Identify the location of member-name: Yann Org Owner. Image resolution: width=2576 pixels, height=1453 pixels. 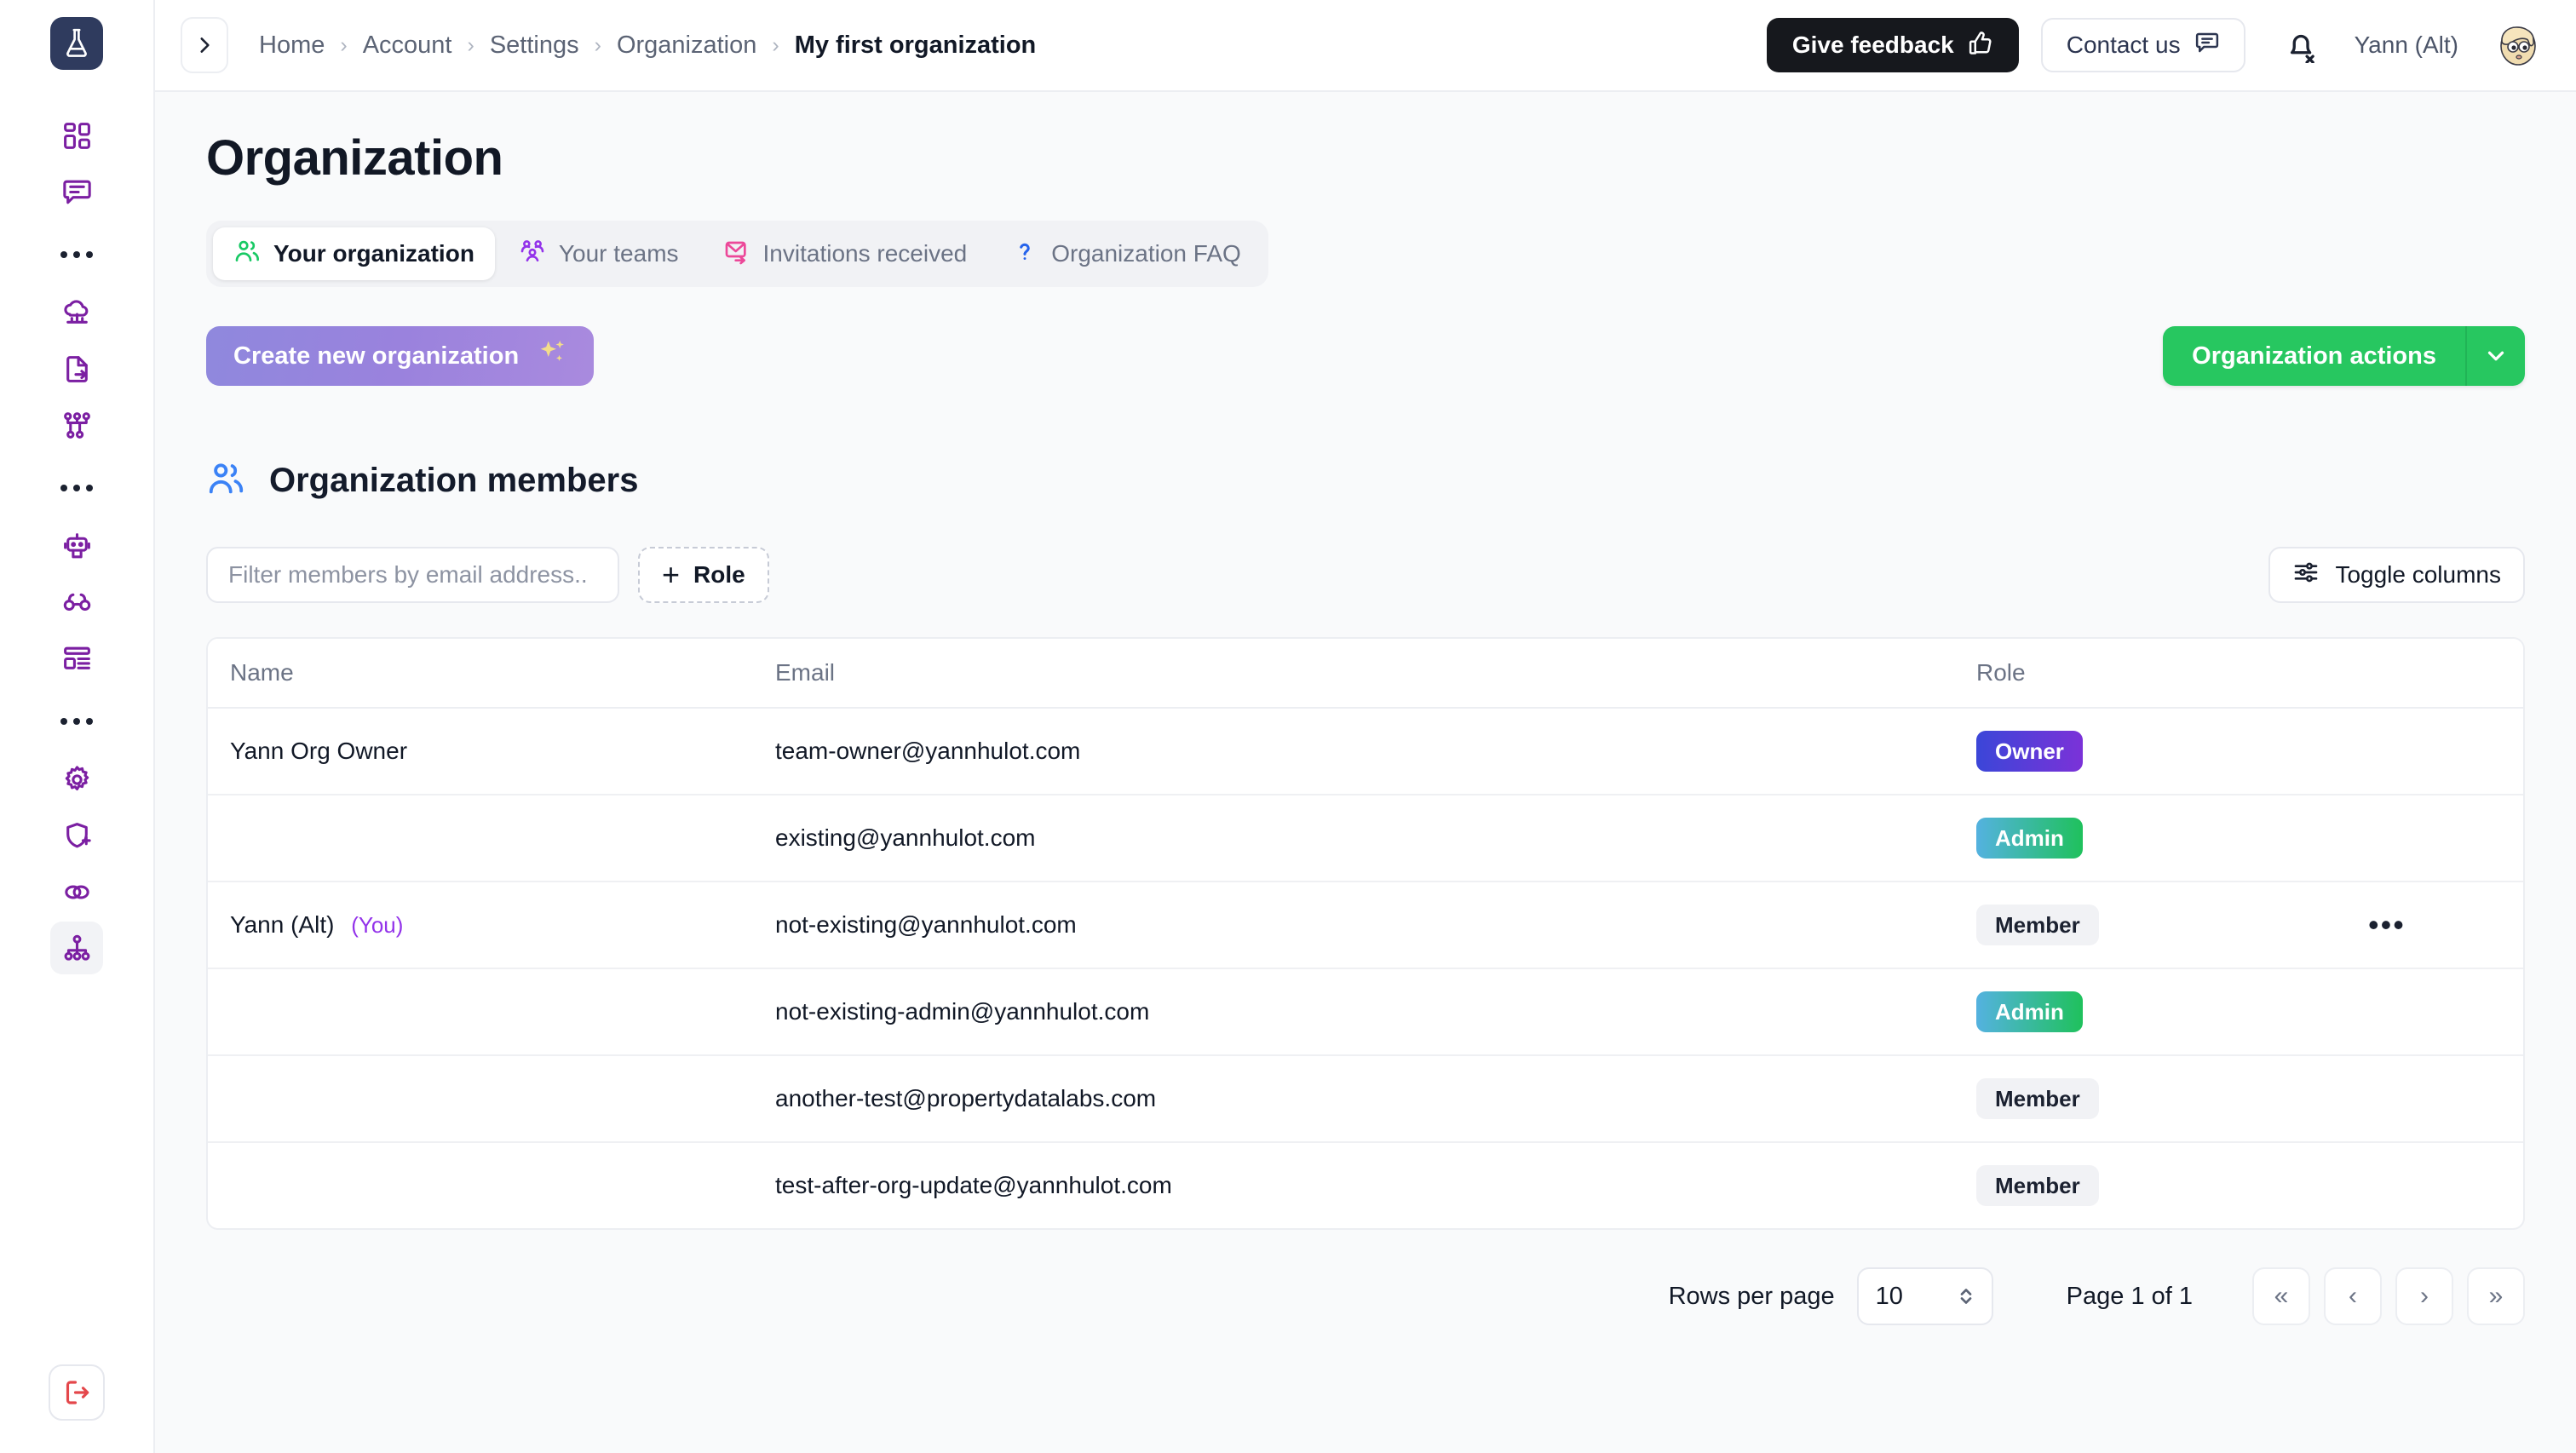
(319, 751).